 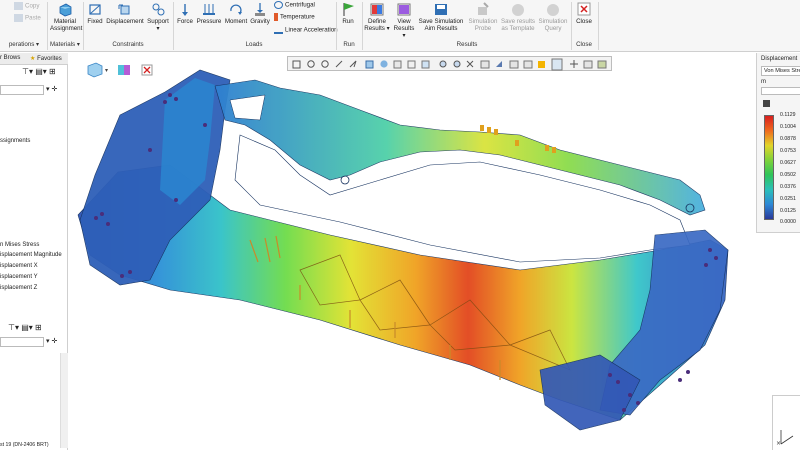 I want to click on template-icon, so click(x=518, y=10).